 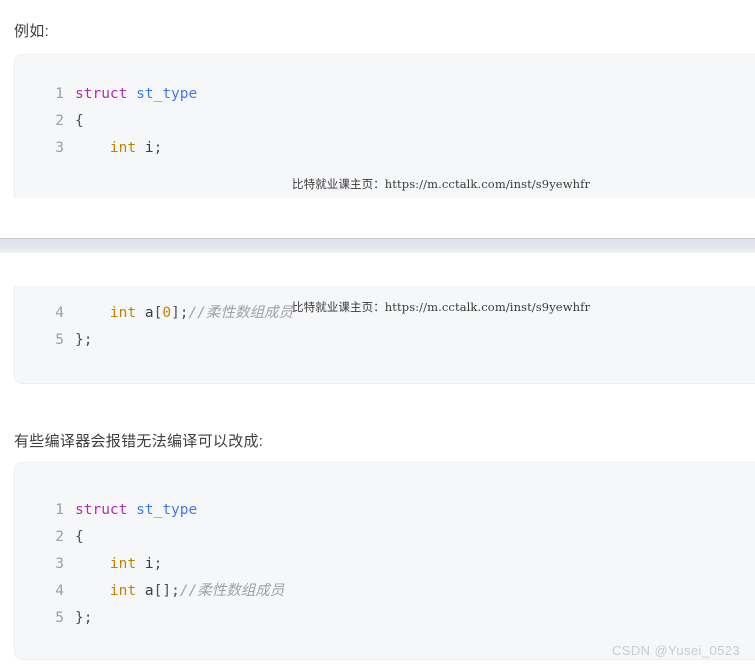 What do you see at coordinates (385, 591) in the screenshot?
I see `code-line: 4 int a[];//柔性数组成员` at bounding box center [385, 591].